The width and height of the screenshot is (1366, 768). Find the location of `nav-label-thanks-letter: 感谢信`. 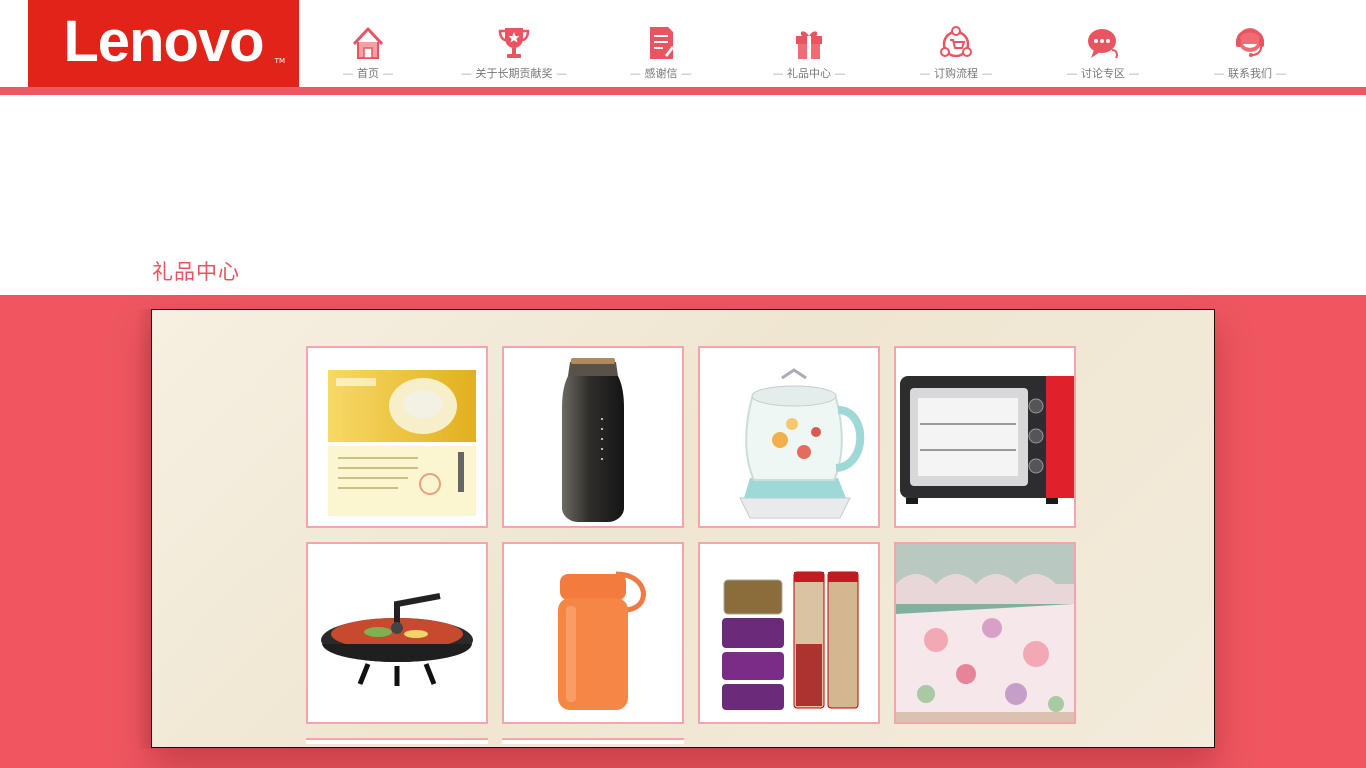

nav-label-thanks-letter: 感谢信 is located at coordinates (661, 73).